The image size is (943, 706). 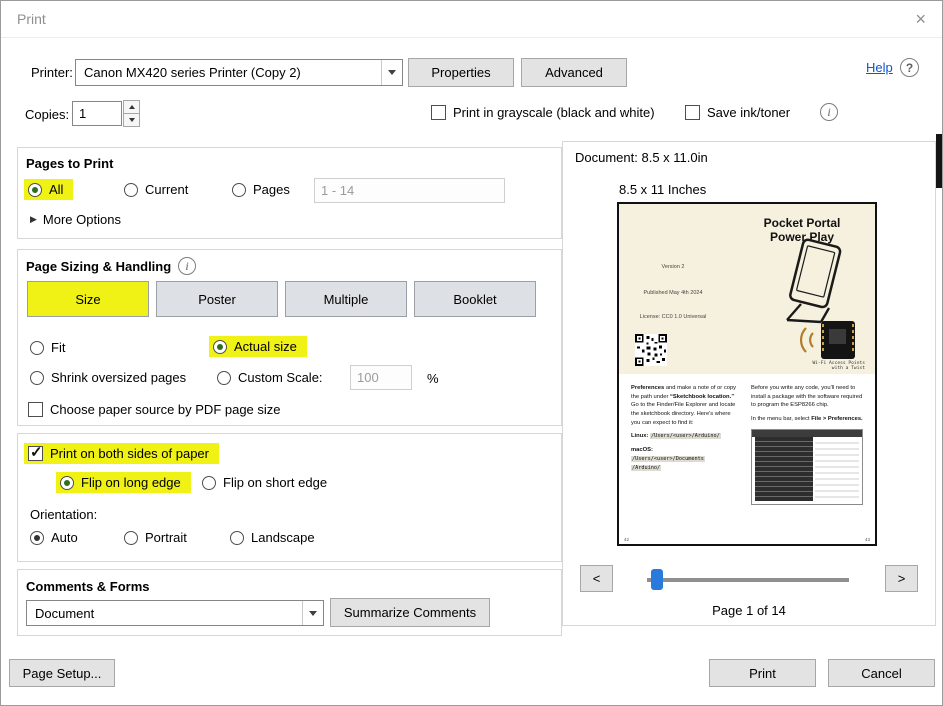 What do you see at coordinates (663, 189) in the screenshot?
I see `paper-size-label: 8.5 x 11 Inches` at bounding box center [663, 189].